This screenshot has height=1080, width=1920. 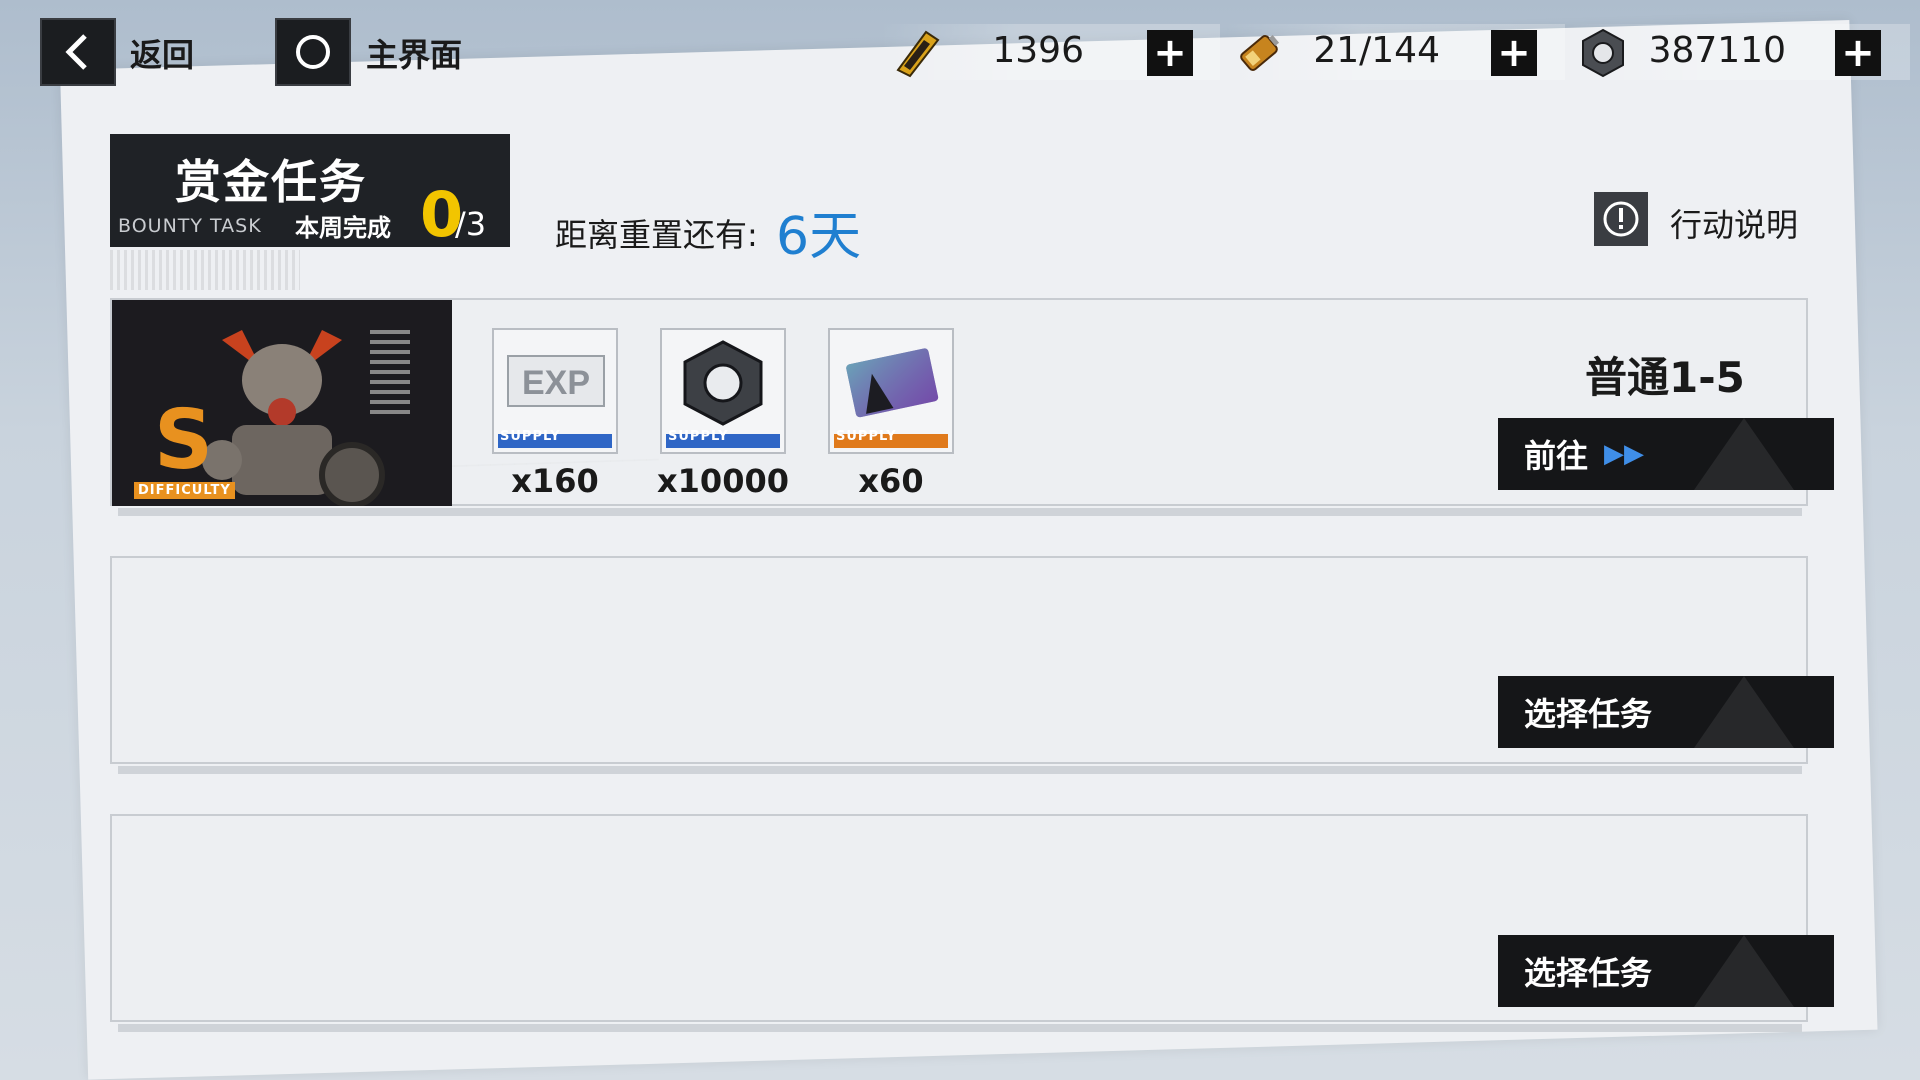 What do you see at coordinates (1665, 377) in the screenshot?
I see `stage-label: 普通1-5` at bounding box center [1665, 377].